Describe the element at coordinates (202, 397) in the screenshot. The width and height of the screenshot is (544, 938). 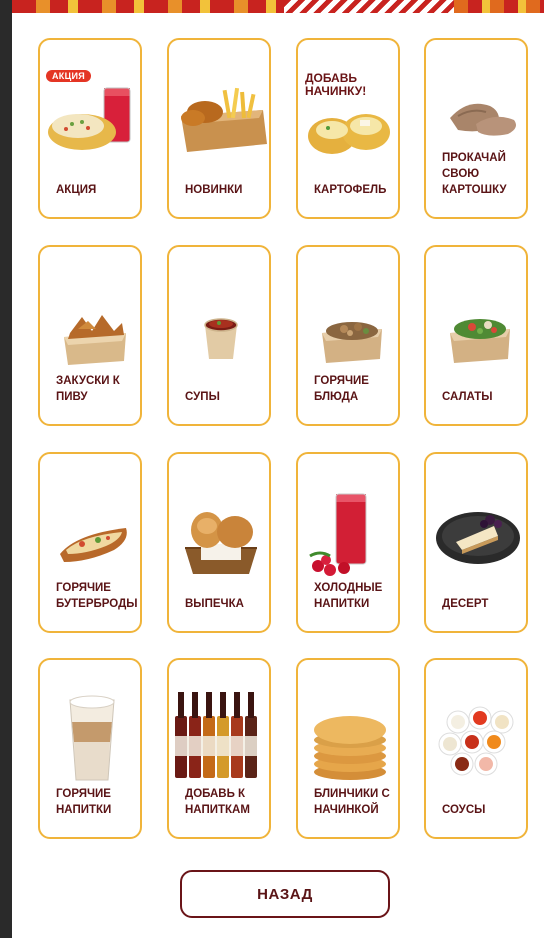
I see `category-label: Супы` at that location.